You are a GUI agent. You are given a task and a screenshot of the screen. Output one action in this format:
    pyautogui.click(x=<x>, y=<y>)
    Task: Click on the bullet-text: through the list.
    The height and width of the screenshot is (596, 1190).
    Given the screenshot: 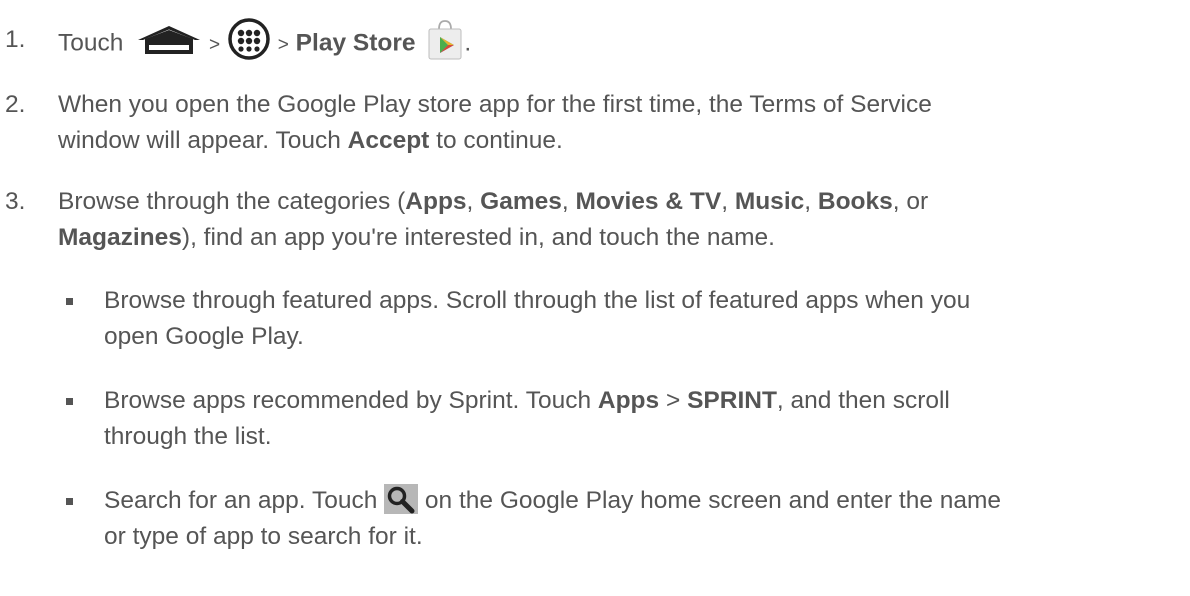 What is the action you would take?
    pyautogui.click(x=188, y=436)
    